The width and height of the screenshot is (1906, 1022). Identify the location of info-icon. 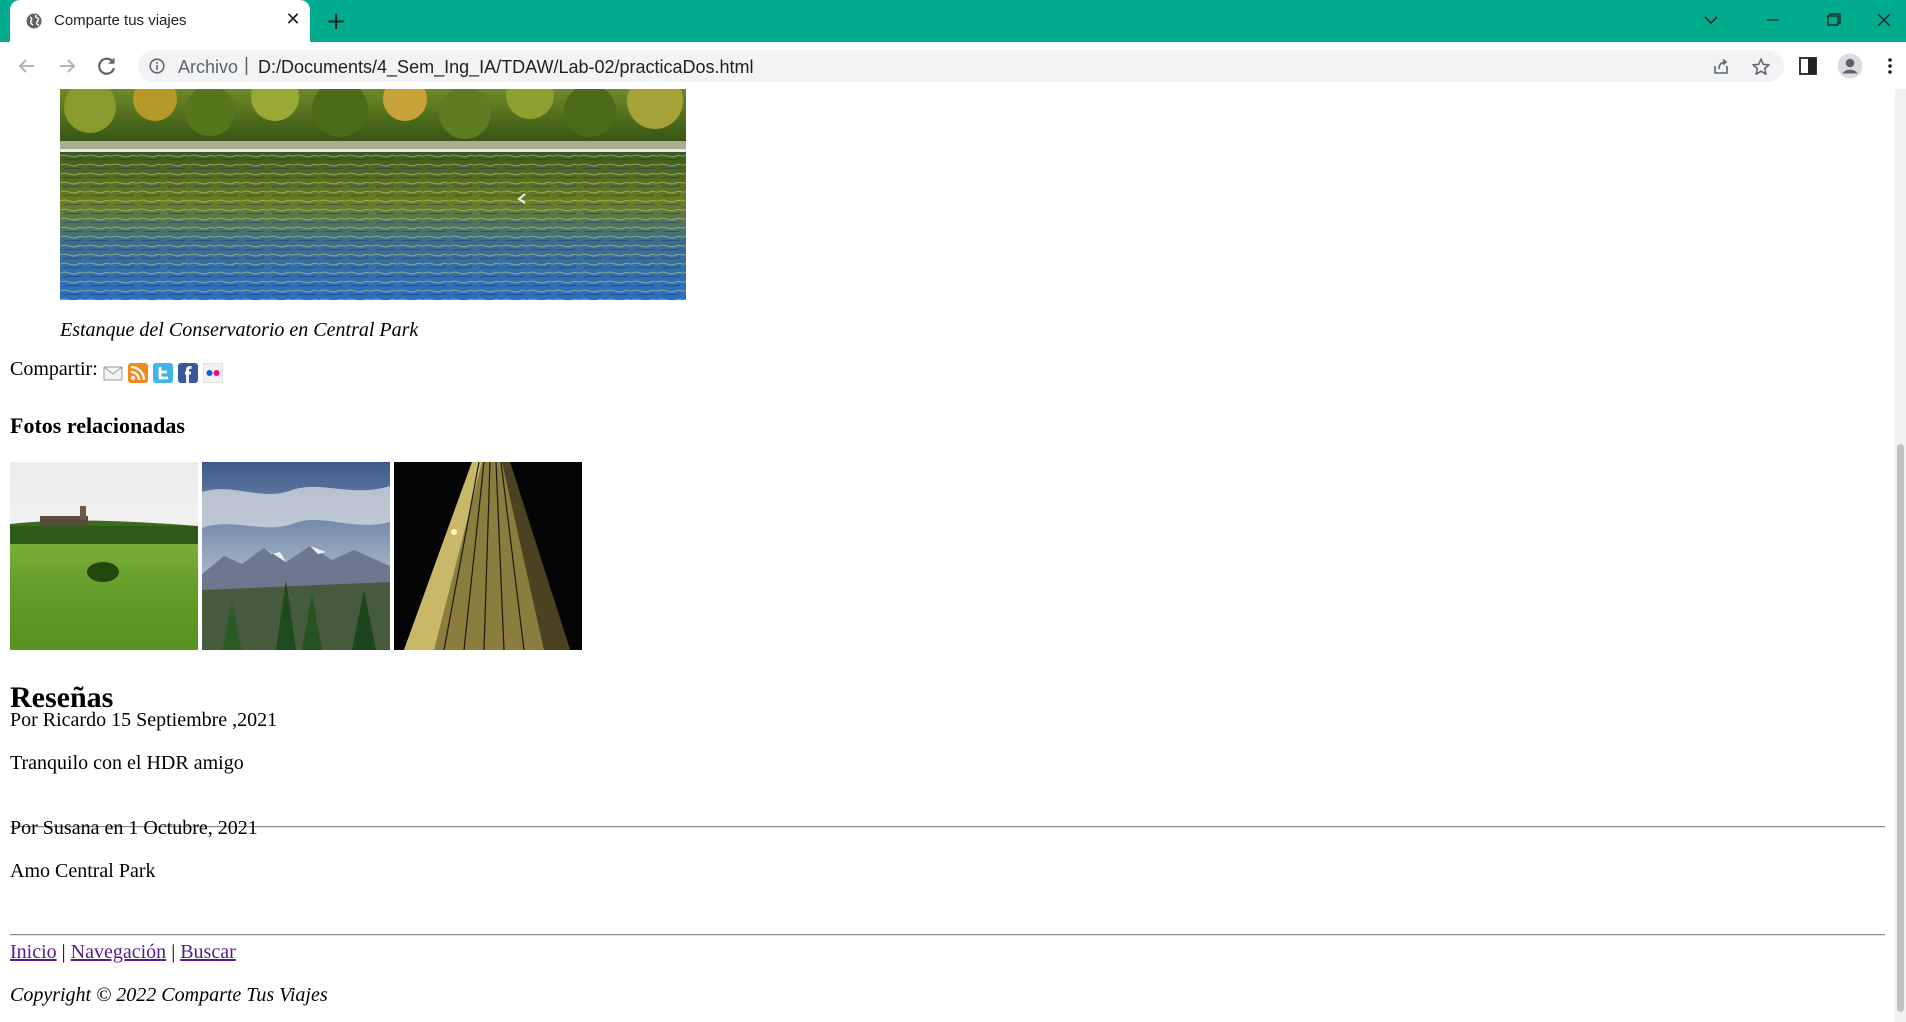
(157, 66).